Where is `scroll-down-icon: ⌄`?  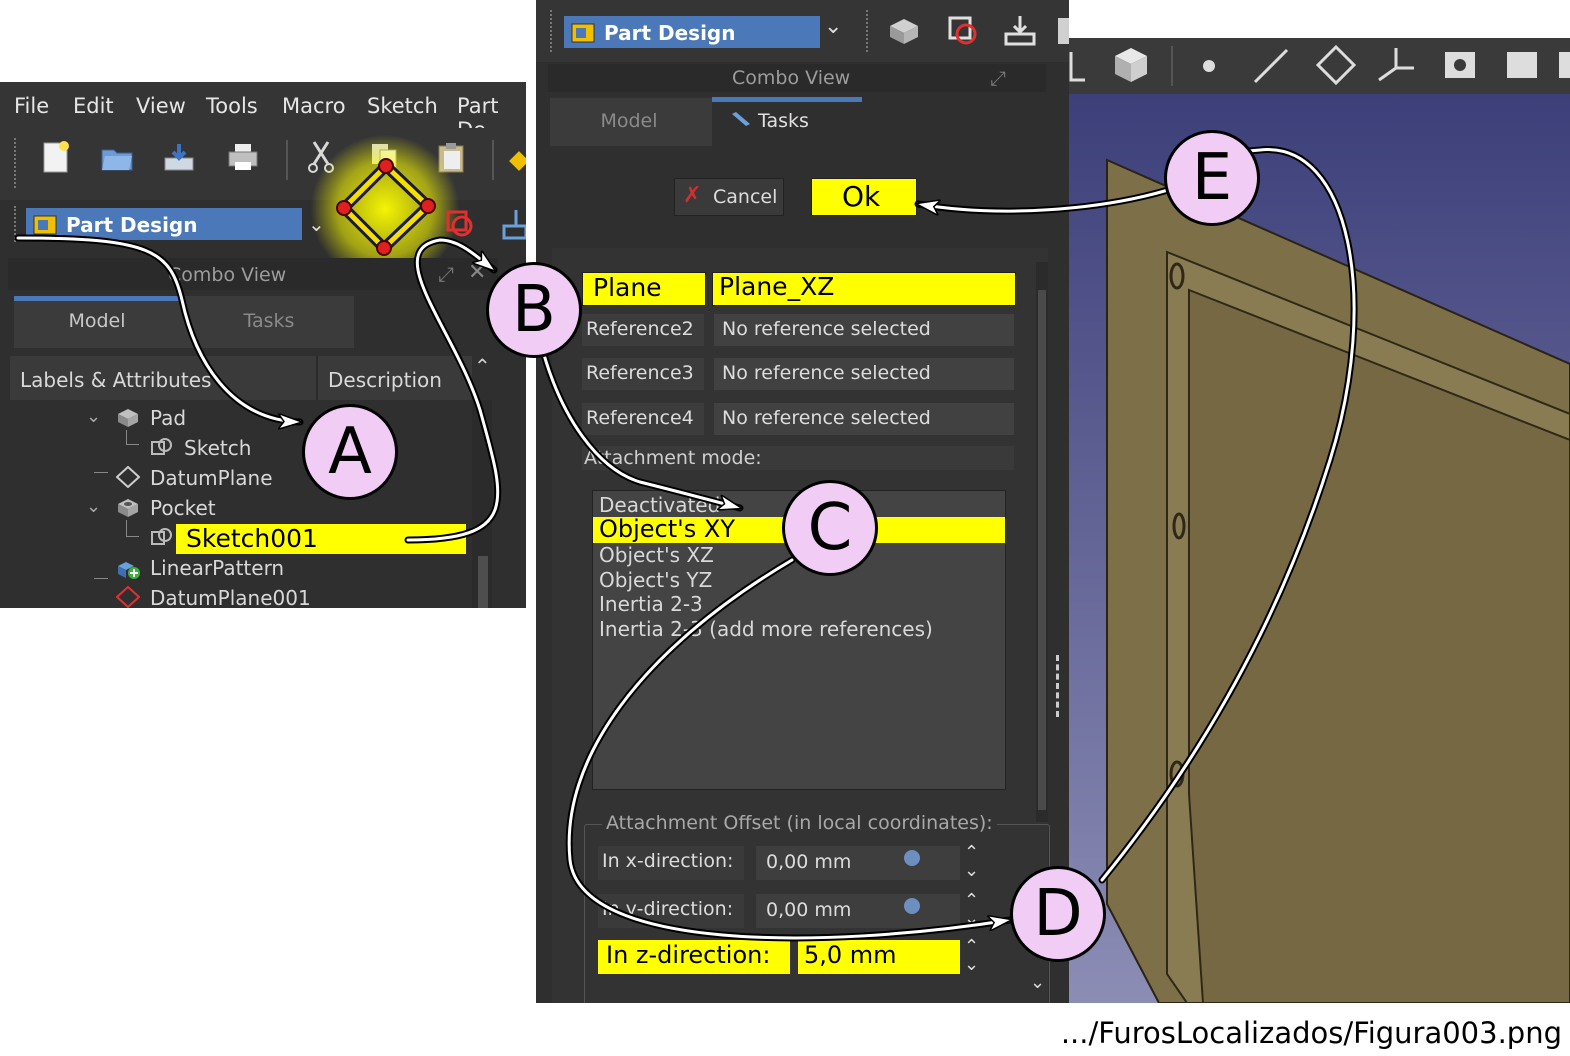
scroll-down-icon: ⌄ is located at coordinates (1037, 982).